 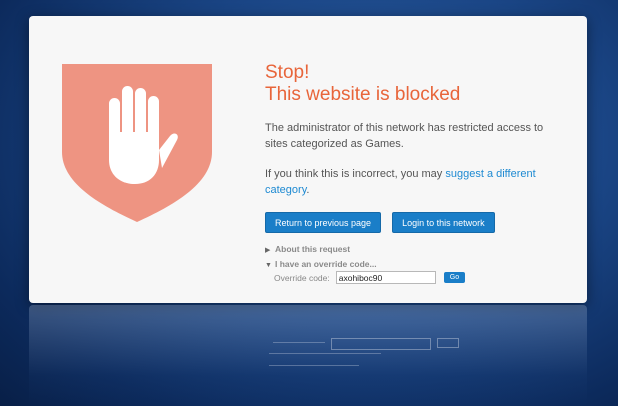 I want to click on return-to-previous-page-button: Return to previous page, so click(x=323, y=222).